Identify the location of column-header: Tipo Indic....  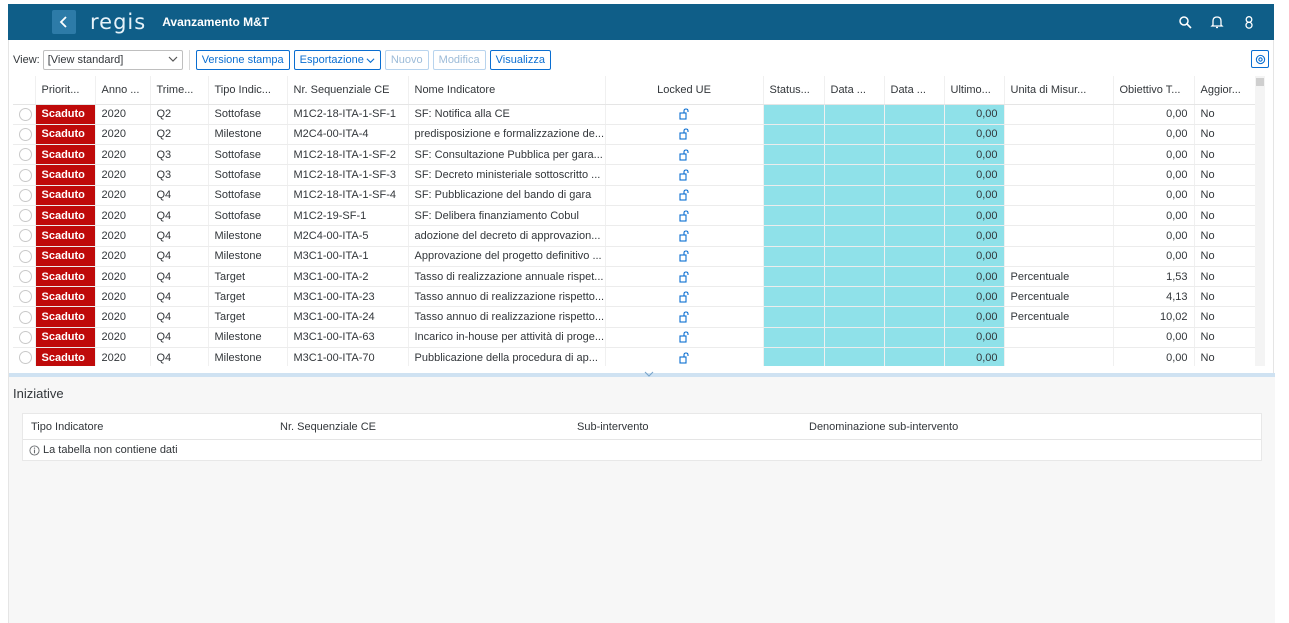
(248, 90).